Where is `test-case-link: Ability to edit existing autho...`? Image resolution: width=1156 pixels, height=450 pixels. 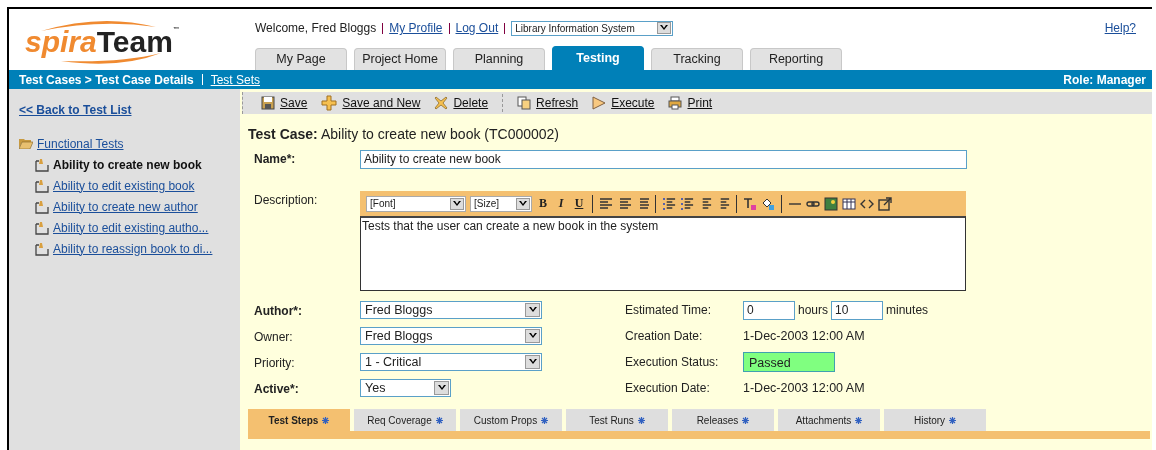
test-case-link: Ability to edit existing autho... is located at coordinates (131, 227).